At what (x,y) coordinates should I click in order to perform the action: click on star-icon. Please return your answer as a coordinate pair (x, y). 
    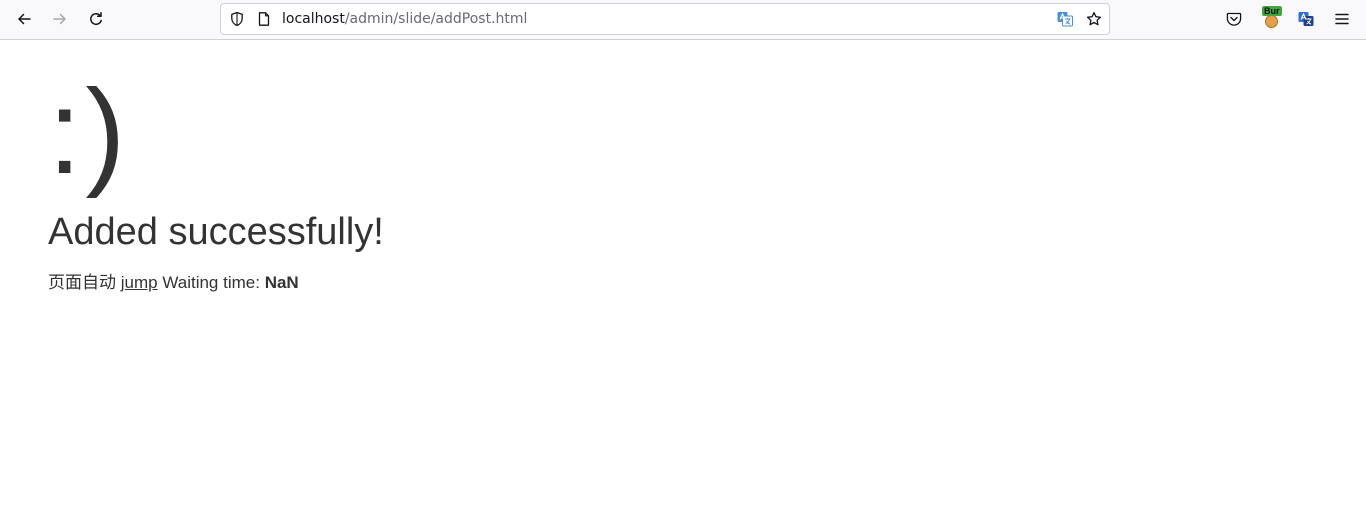
    Looking at the image, I should click on (1094, 18).